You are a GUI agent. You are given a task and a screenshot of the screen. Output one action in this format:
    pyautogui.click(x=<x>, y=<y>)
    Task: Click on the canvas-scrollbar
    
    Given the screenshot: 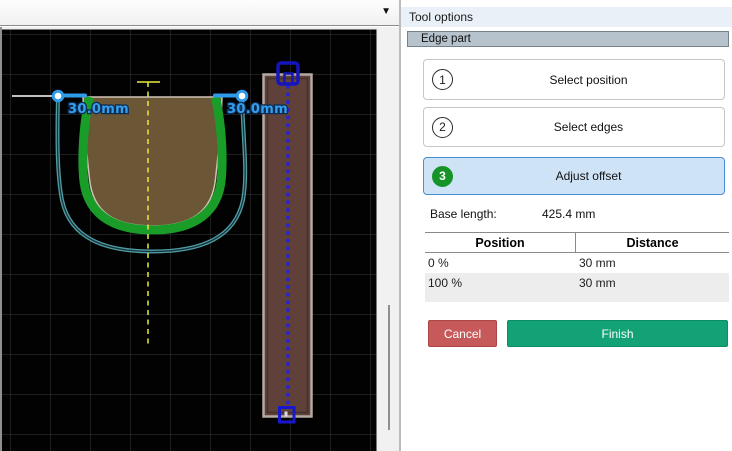 What is the action you would take?
    pyautogui.click(x=389, y=239)
    